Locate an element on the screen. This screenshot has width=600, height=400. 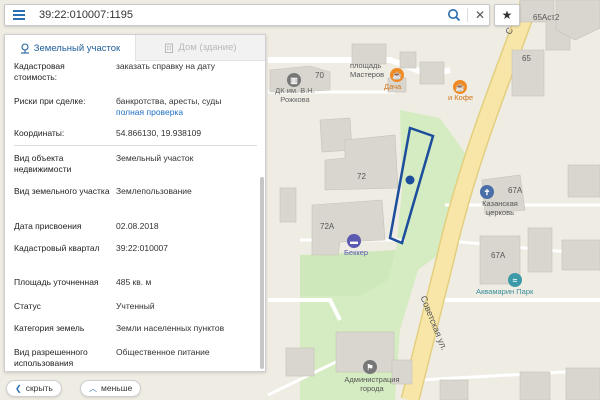
coordinates-value: 54.866130, 19.938109 is located at coordinates (159, 133).